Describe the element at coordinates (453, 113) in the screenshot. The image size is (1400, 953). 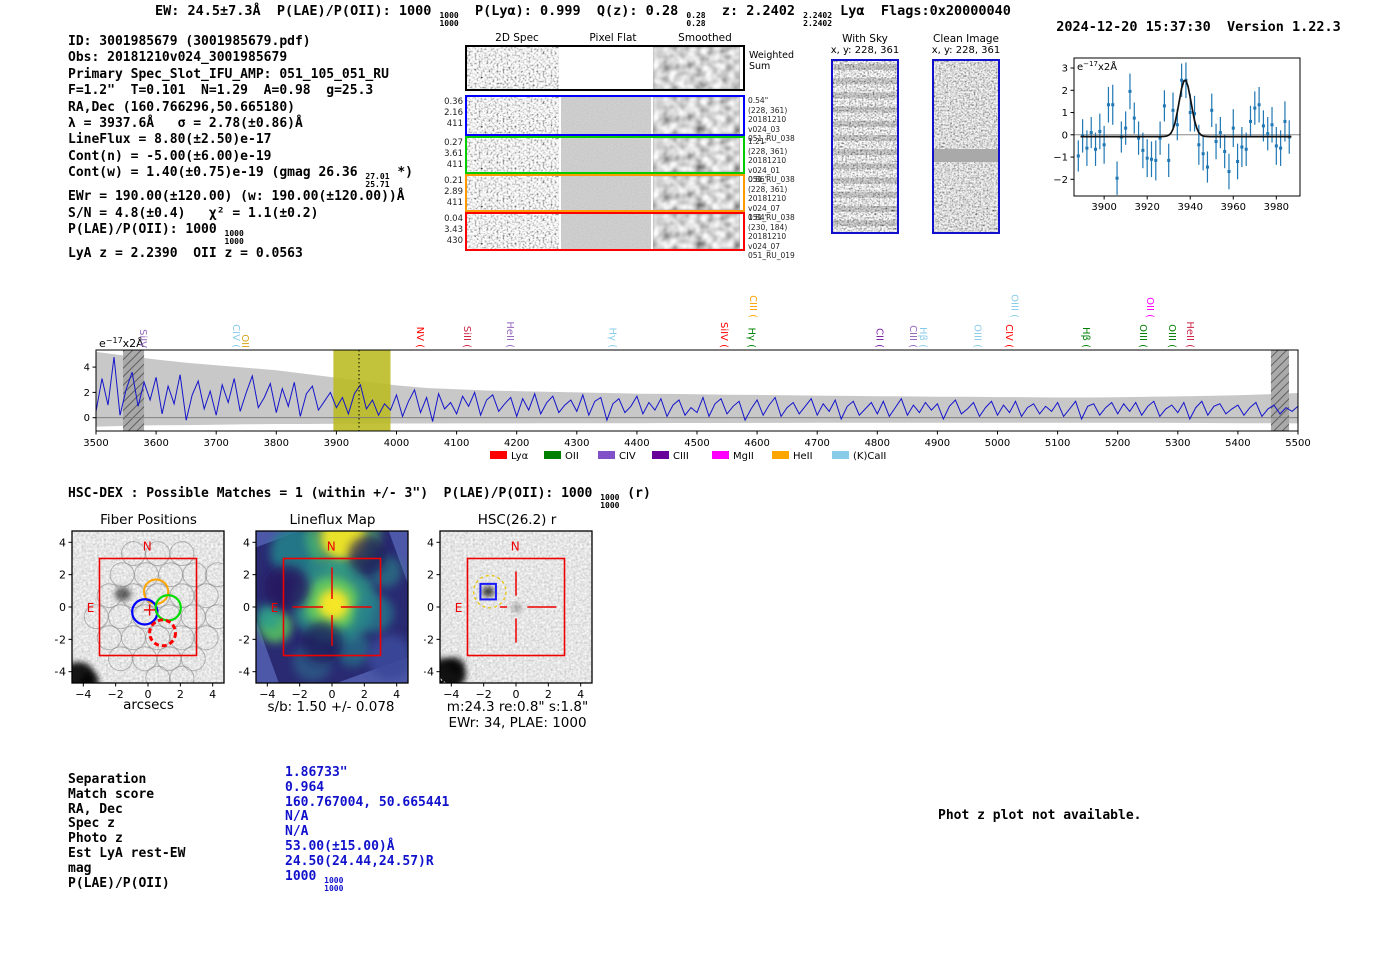
I see `cutout-row-left-labels: 0.36 2.16 411` at that location.